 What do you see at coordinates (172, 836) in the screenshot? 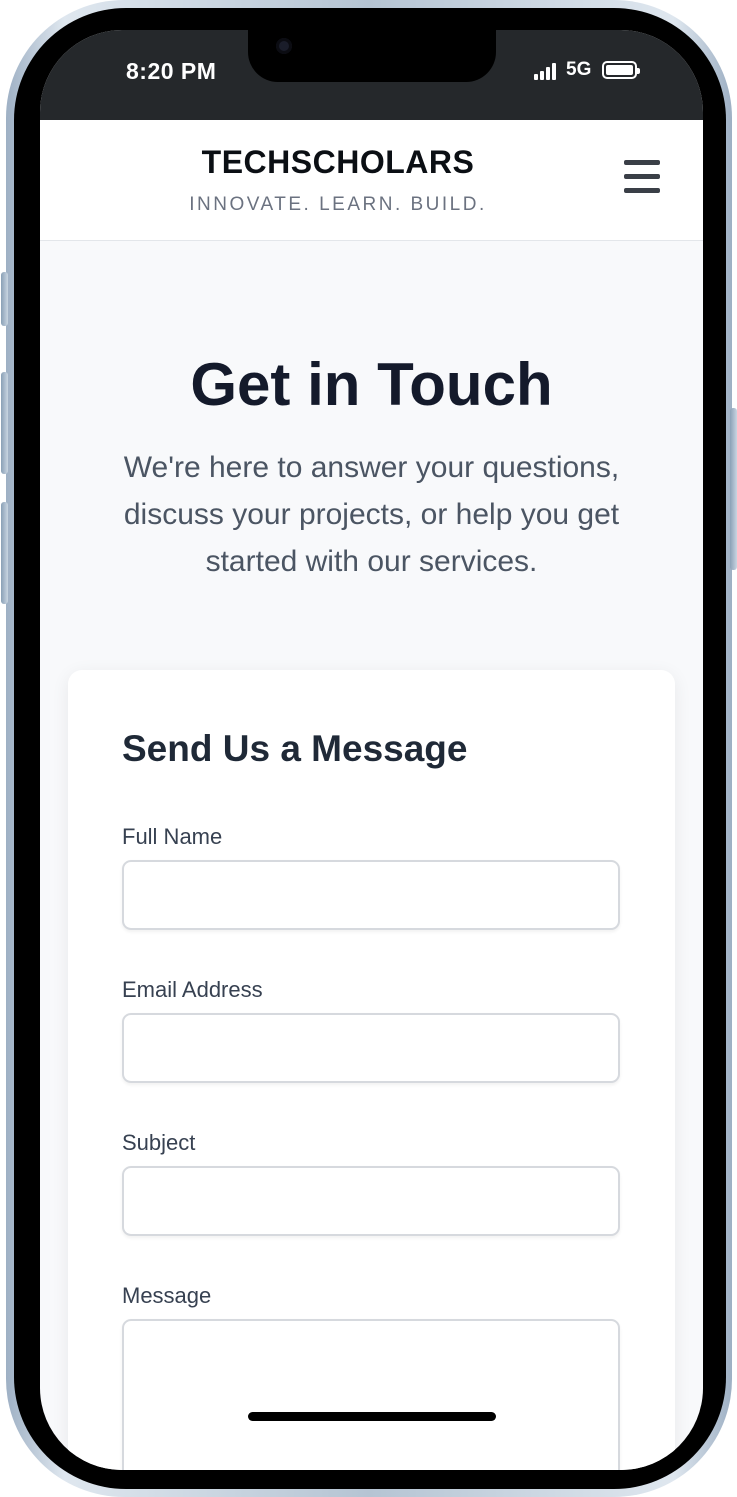
I see `full-name-label: Full Name` at bounding box center [172, 836].